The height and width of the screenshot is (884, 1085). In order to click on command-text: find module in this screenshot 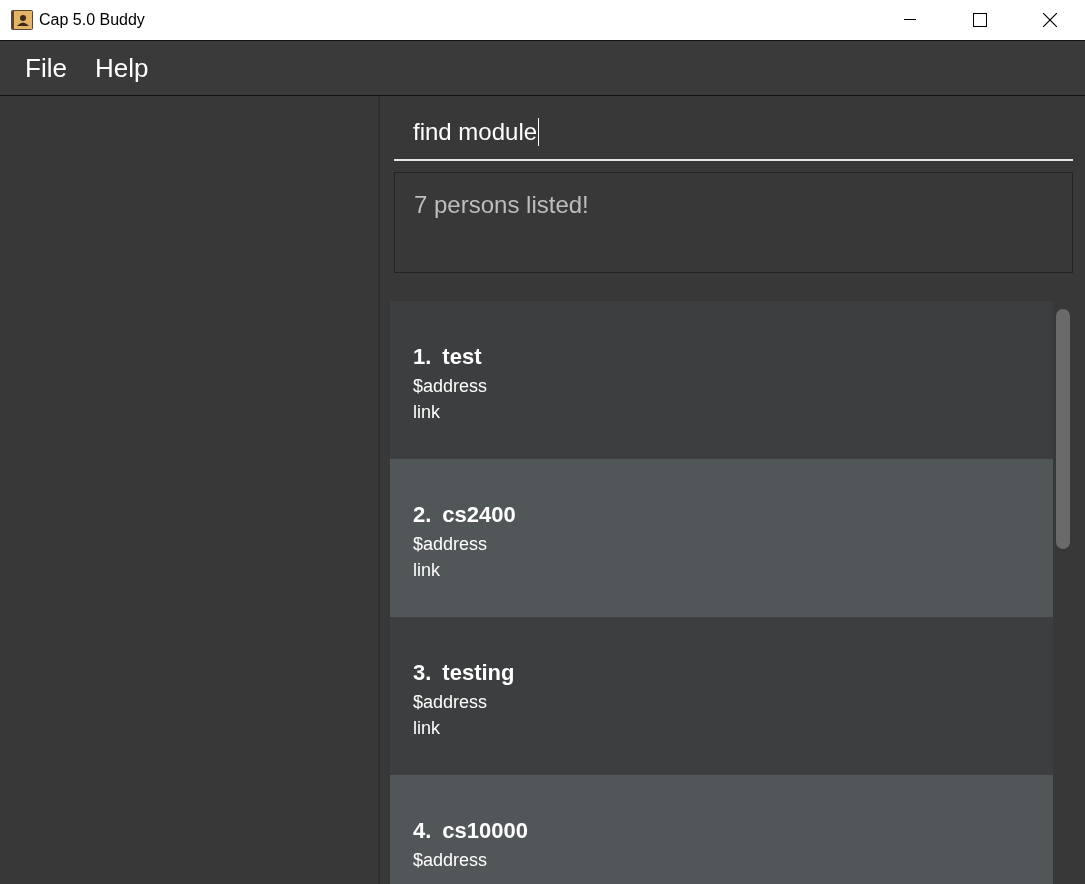, I will do `click(475, 131)`.